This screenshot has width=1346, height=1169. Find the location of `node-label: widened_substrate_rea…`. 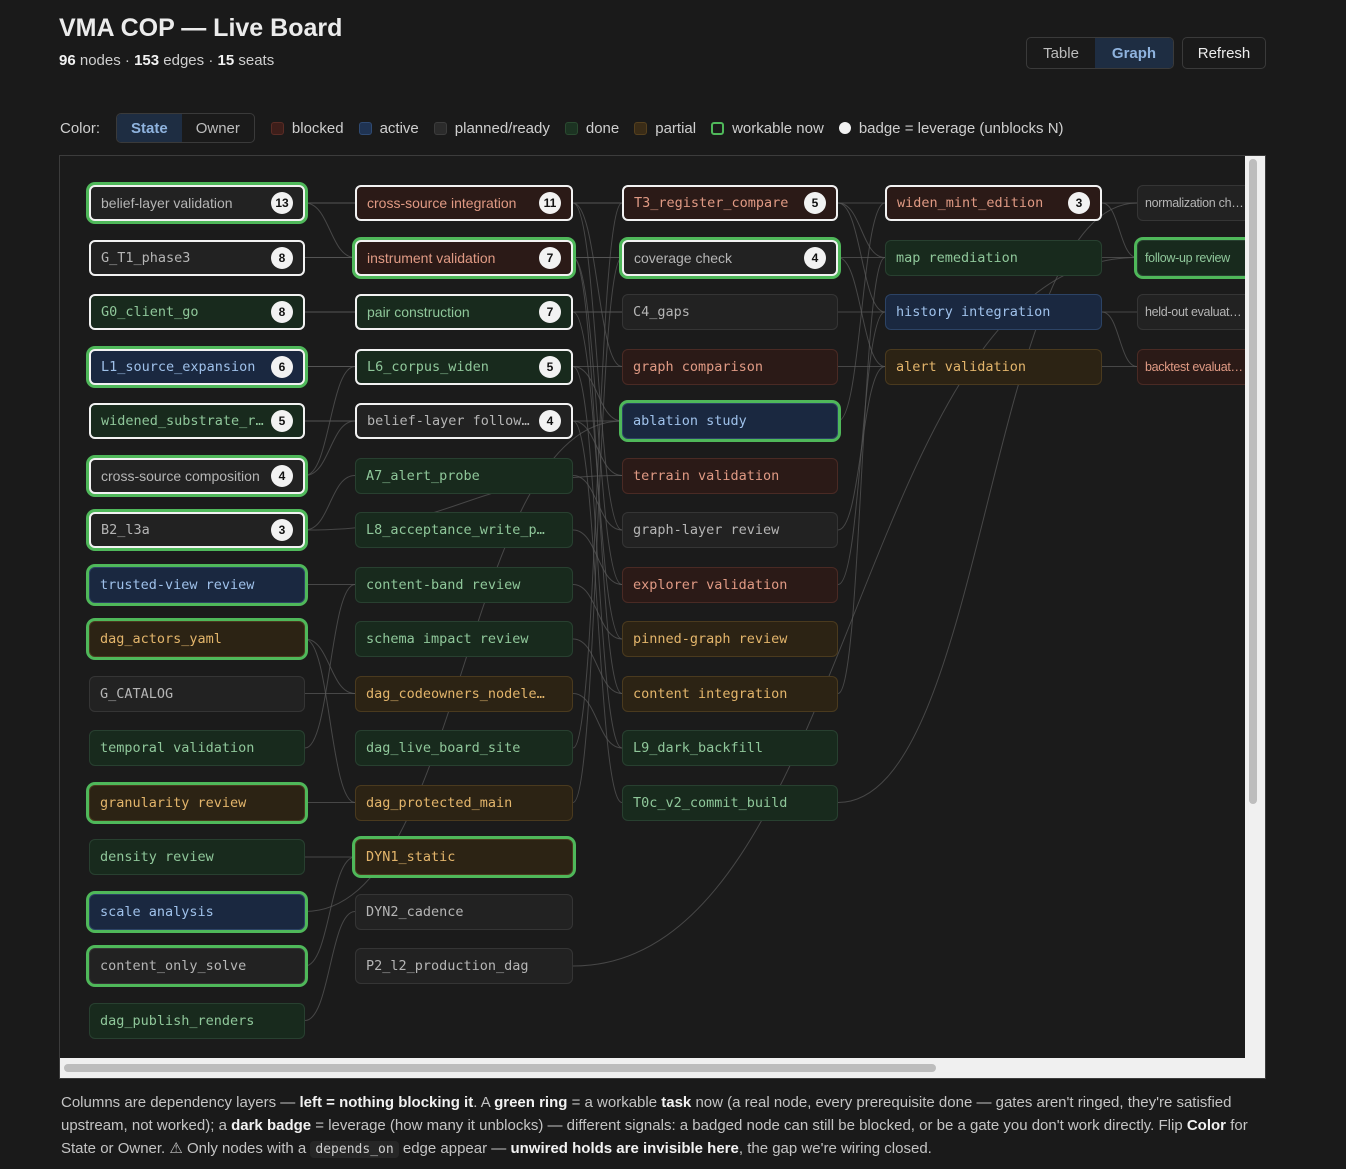

node-label: widened_substrate_rea… is located at coordinates (183, 421).